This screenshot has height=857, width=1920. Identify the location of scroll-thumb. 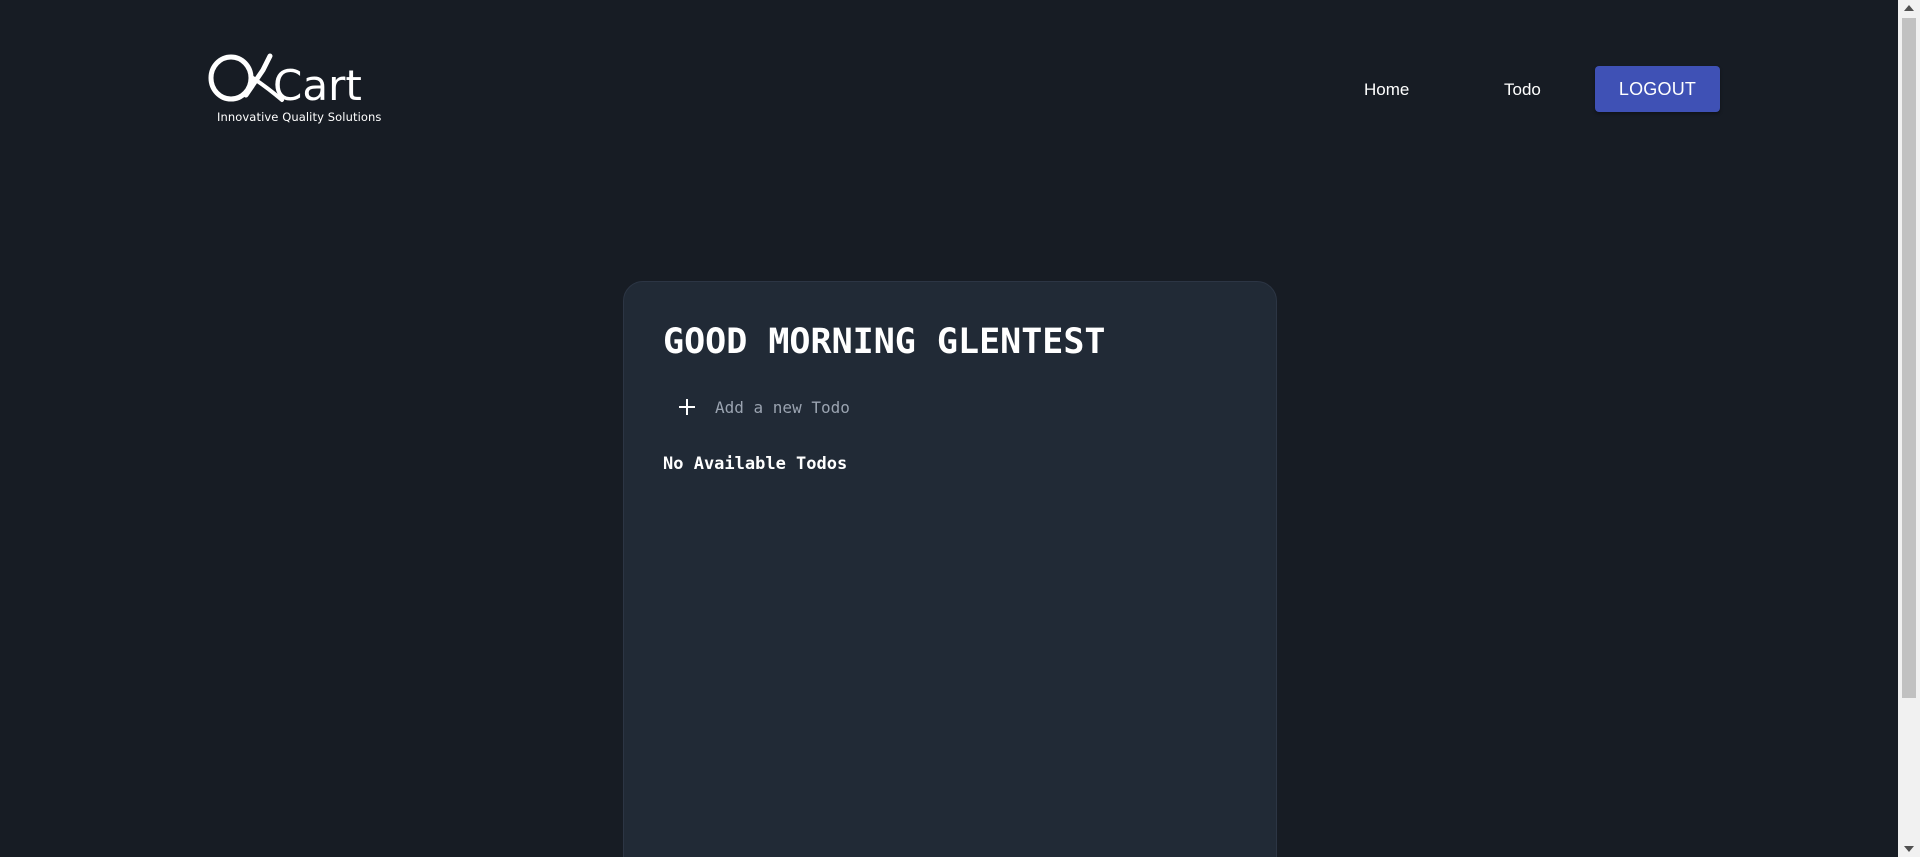
(1909, 358).